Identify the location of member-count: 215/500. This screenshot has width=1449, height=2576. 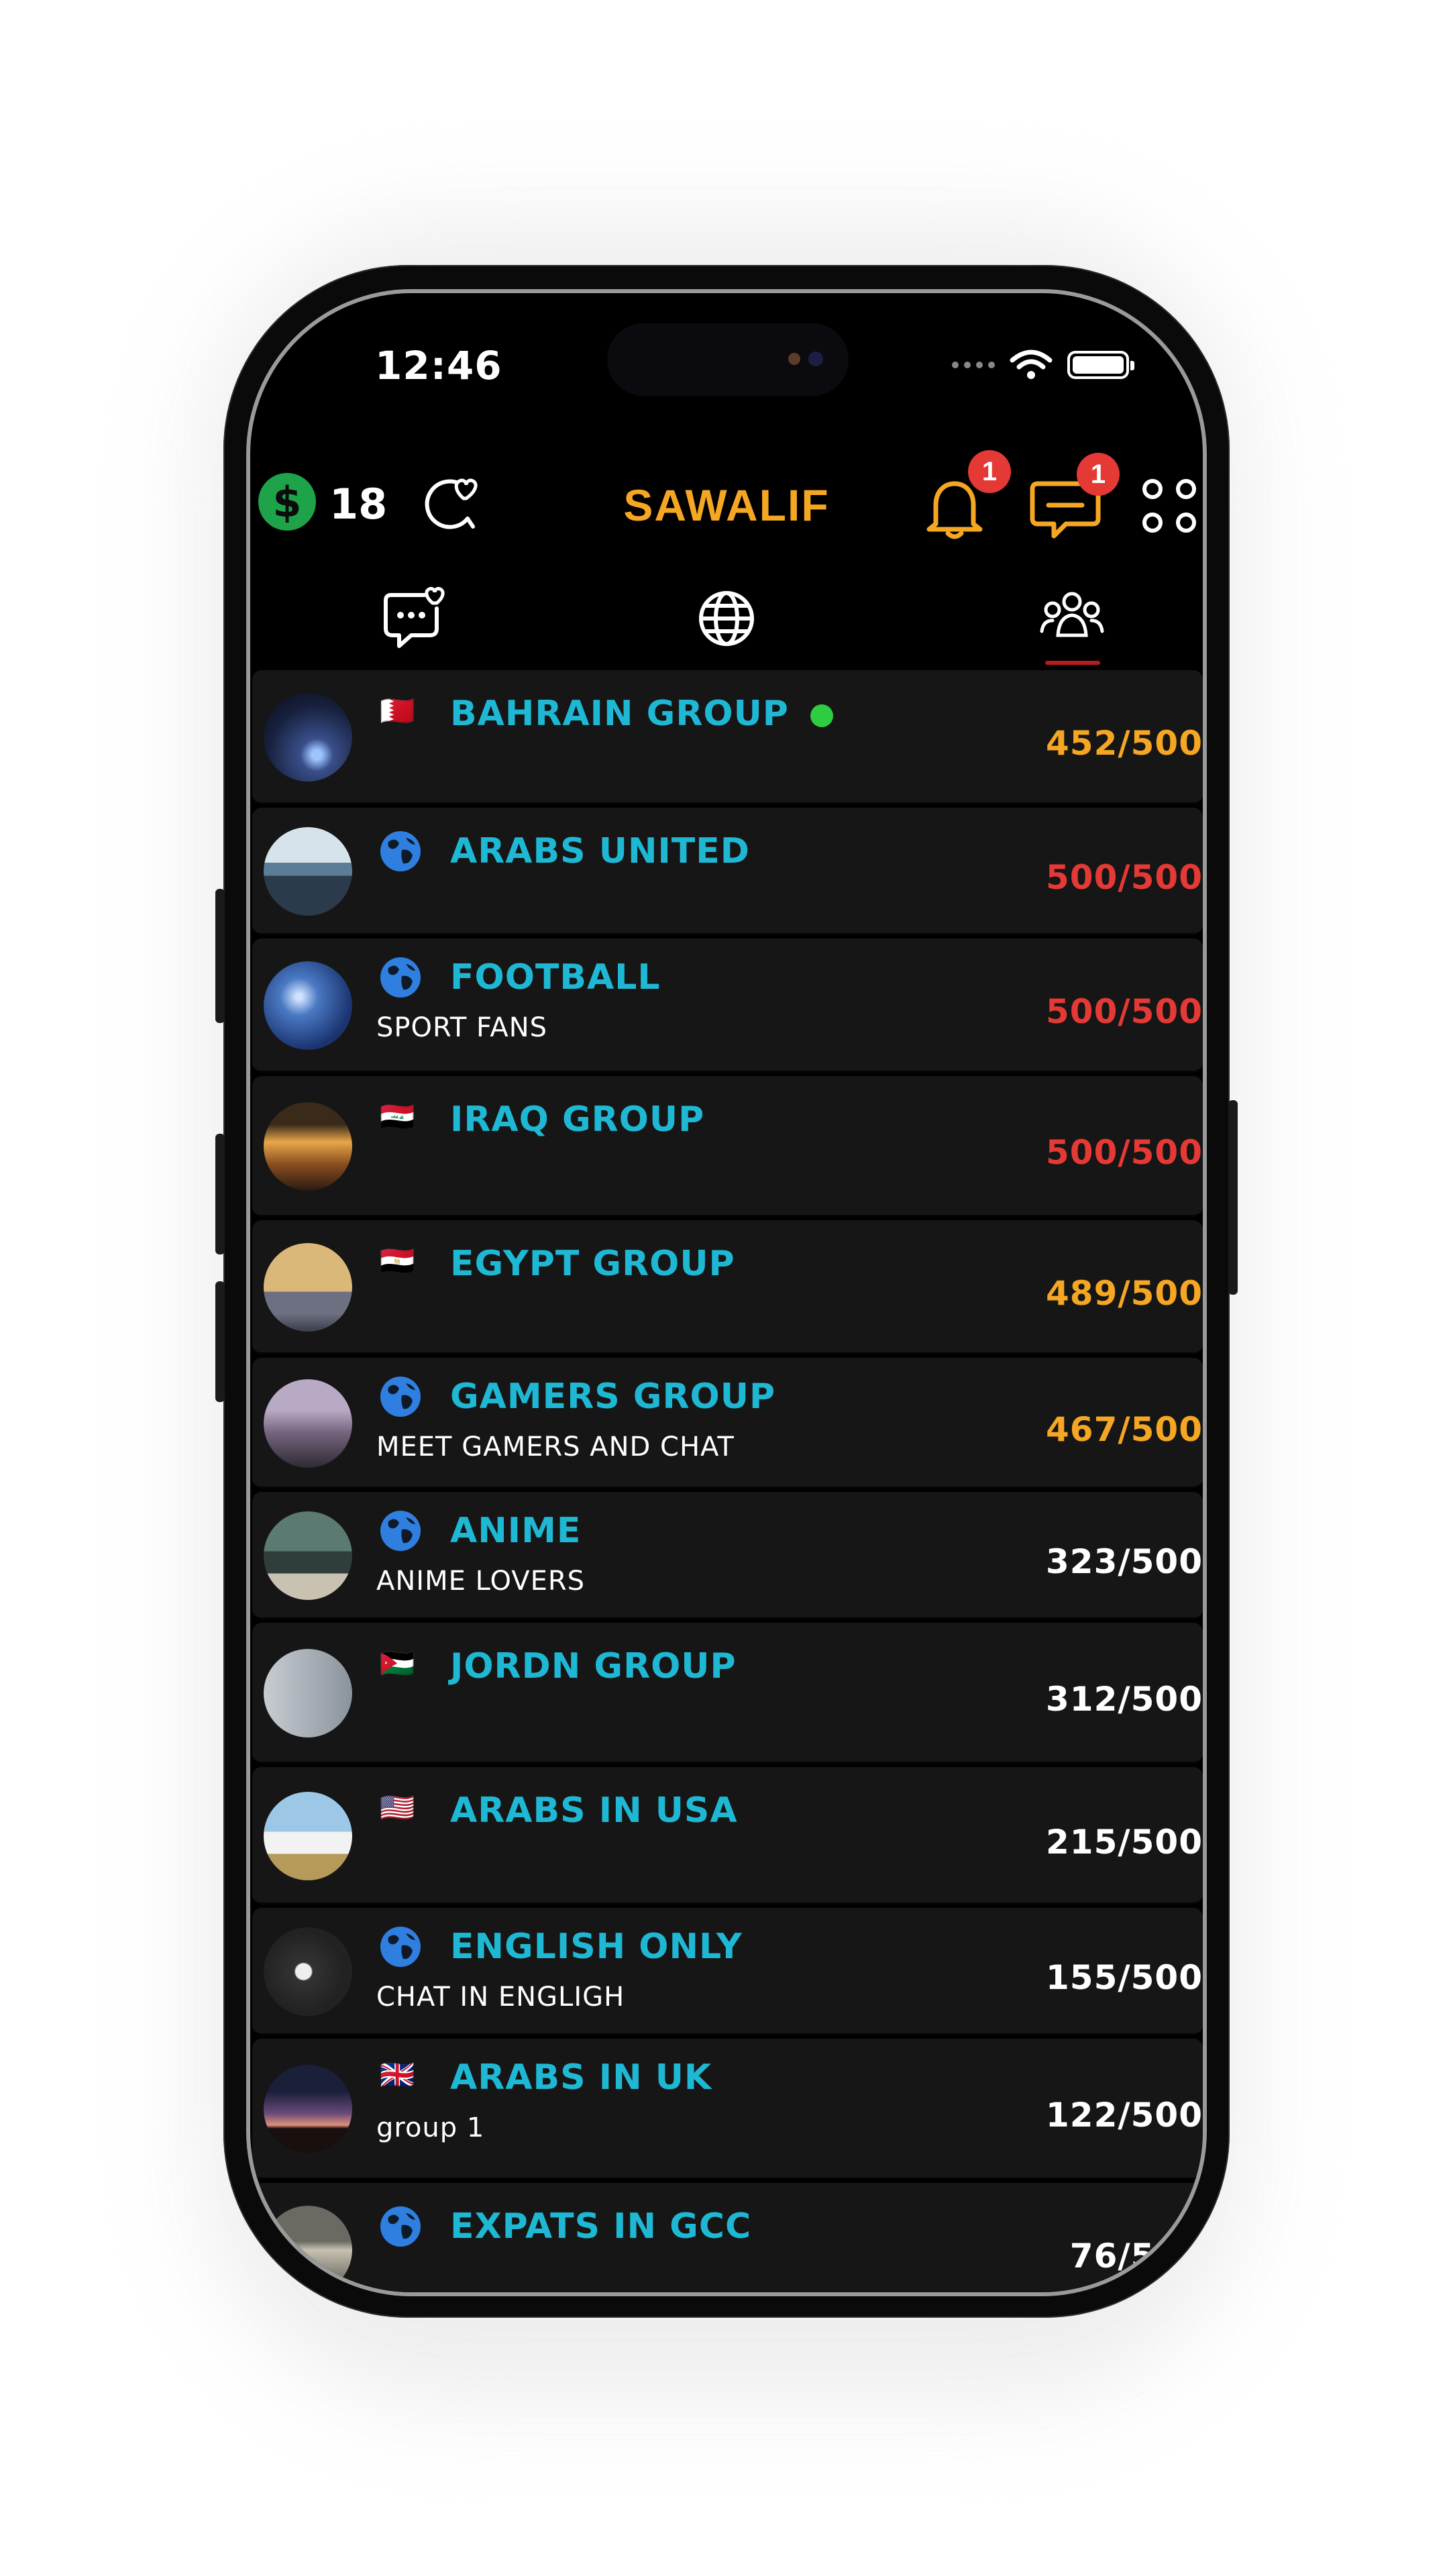
(1124, 1842).